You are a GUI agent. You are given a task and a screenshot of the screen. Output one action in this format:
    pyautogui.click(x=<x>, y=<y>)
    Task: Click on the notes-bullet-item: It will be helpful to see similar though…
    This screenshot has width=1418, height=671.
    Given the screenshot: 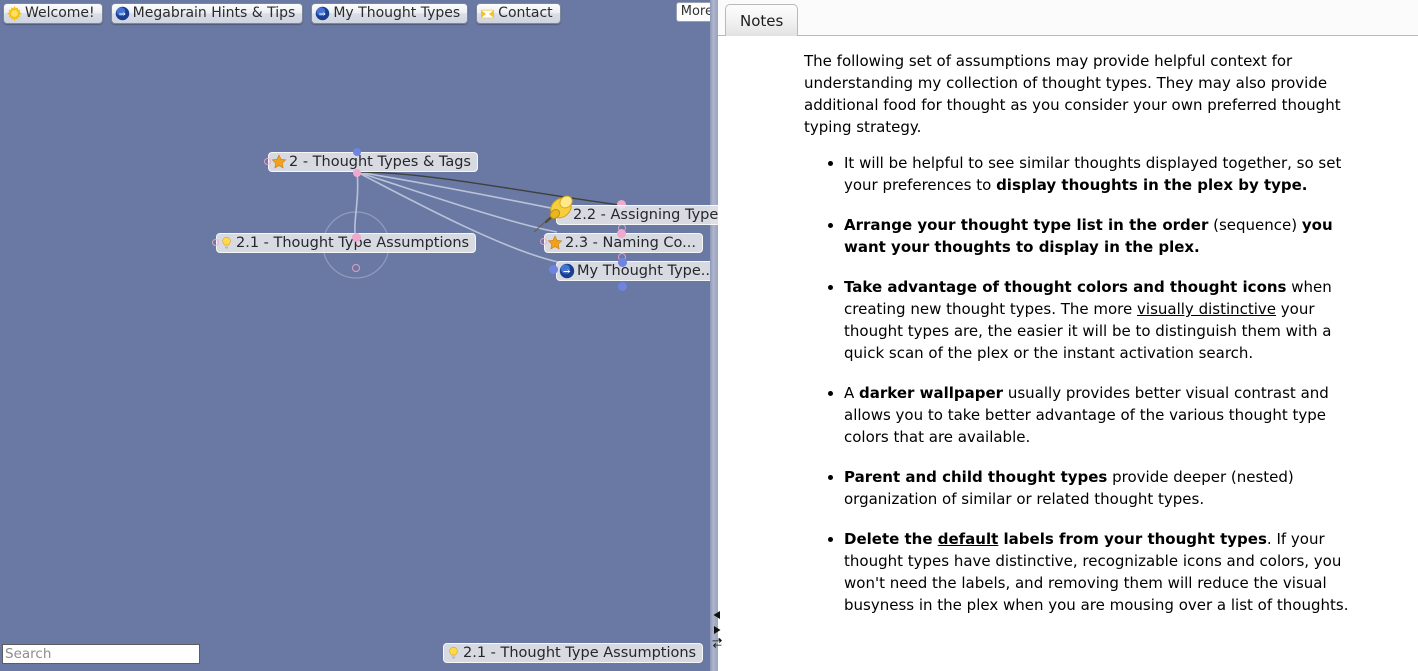 What is the action you would take?
    pyautogui.click(x=1101, y=174)
    